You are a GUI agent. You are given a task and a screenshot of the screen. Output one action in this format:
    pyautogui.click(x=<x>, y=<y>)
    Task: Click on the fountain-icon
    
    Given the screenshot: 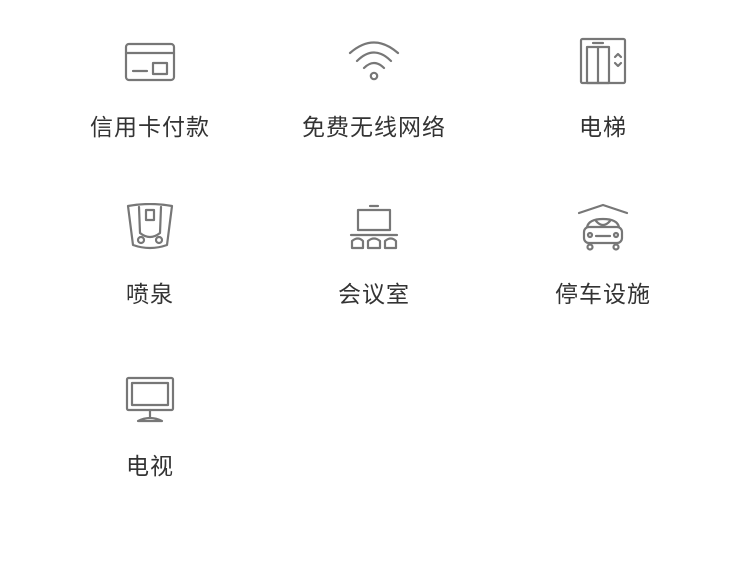 What is the action you would take?
    pyautogui.click(x=150, y=229)
    